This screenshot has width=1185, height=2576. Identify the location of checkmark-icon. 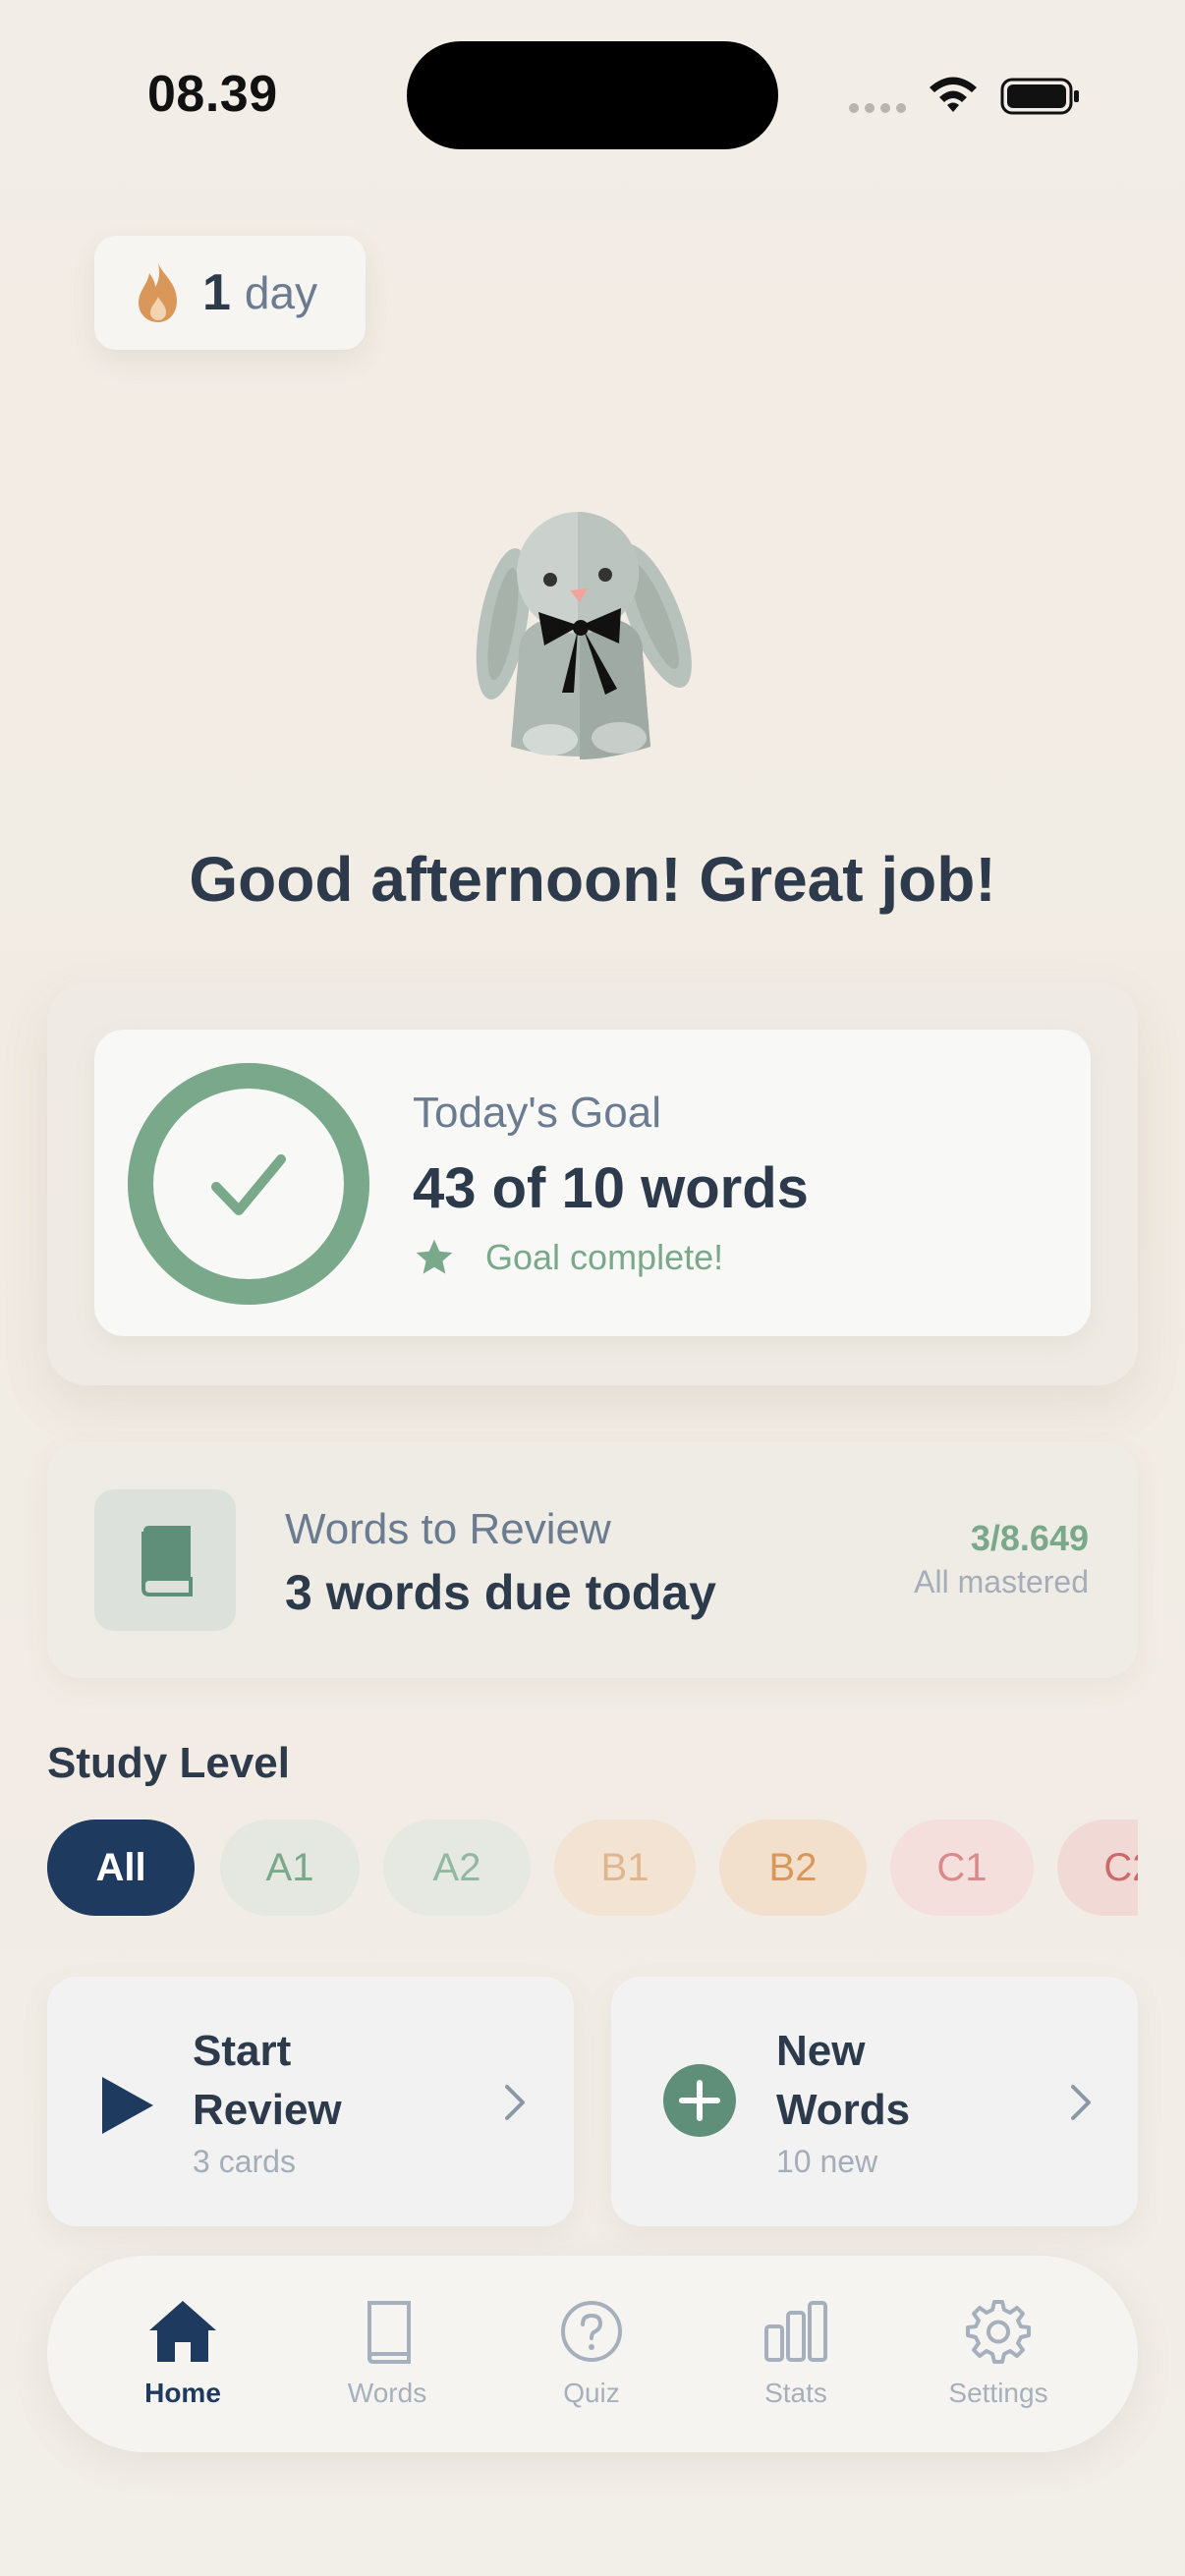
(249, 1184).